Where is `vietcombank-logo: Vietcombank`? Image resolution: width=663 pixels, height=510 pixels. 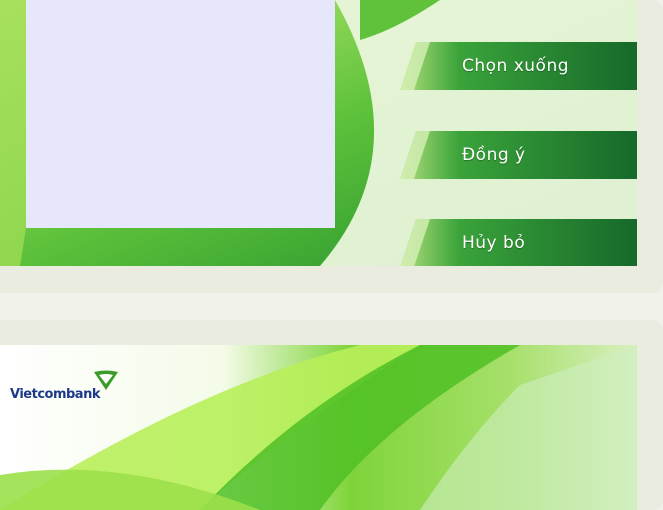 vietcombank-logo: Vietcombank is located at coordinates (80, 390).